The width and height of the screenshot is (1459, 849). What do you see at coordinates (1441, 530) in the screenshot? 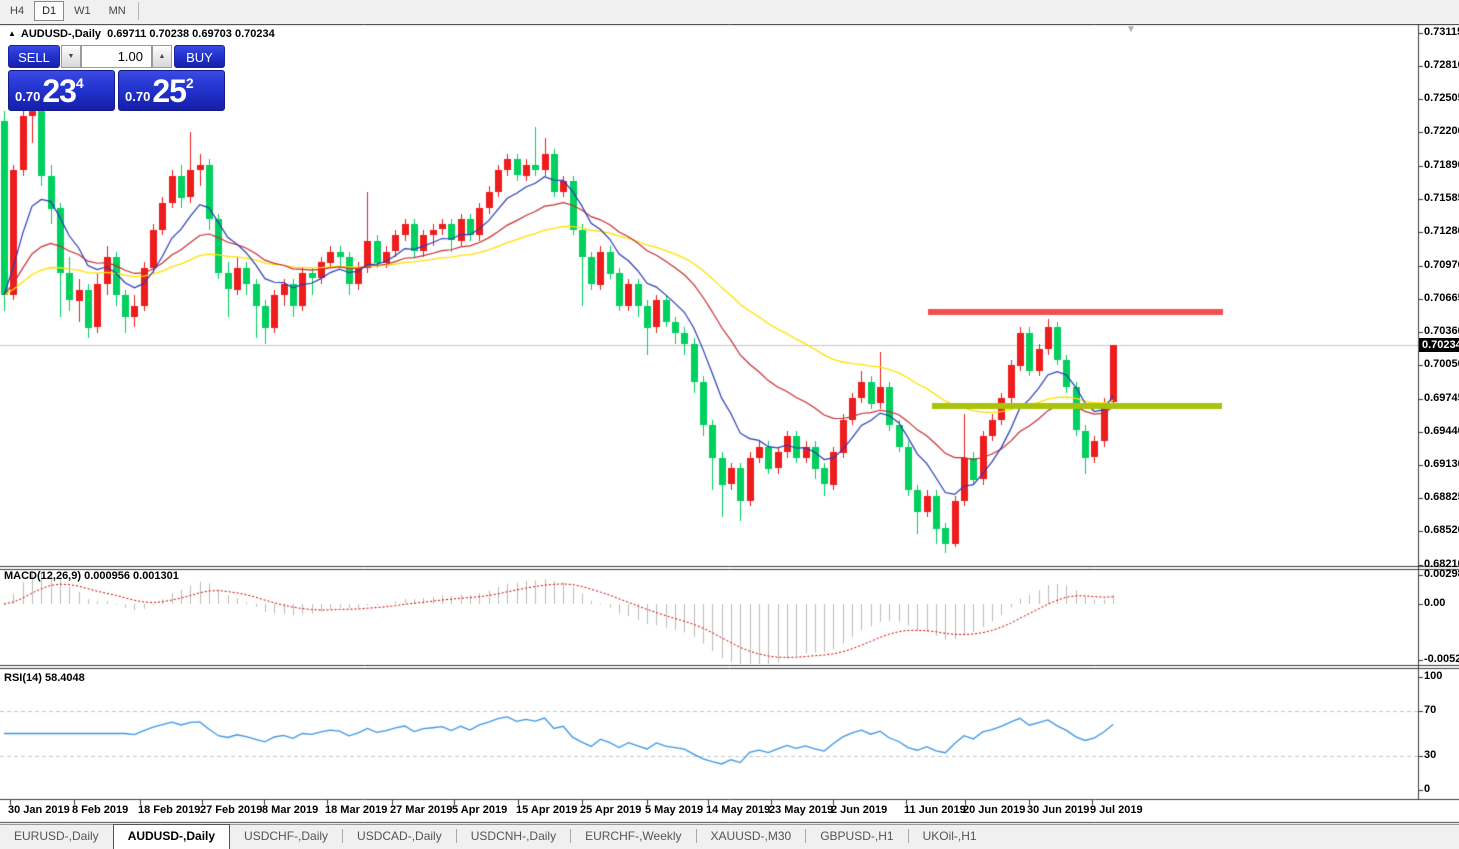
I see `price-axis-label: 0.68520` at bounding box center [1441, 530].